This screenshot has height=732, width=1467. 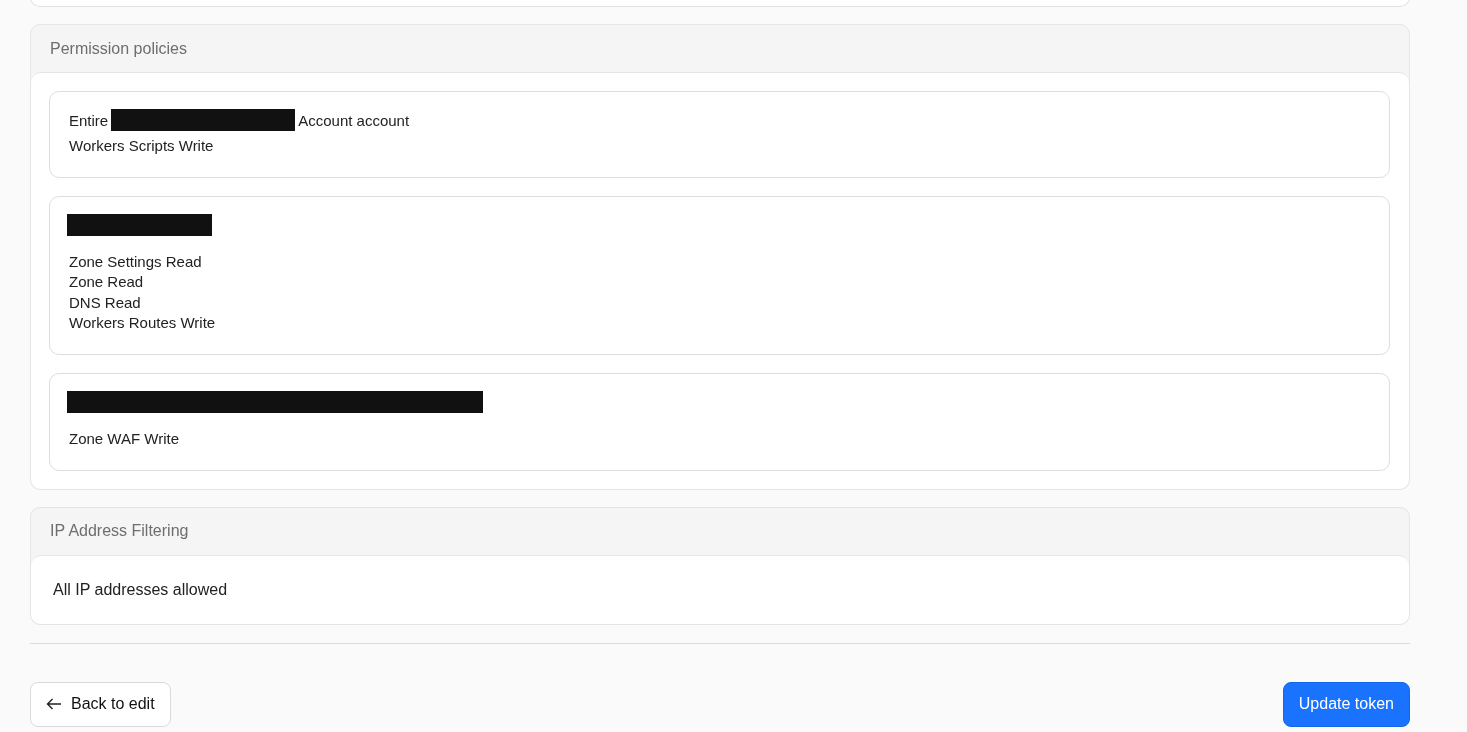 What do you see at coordinates (354, 120) in the screenshot?
I see `scope-text: Account account` at bounding box center [354, 120].